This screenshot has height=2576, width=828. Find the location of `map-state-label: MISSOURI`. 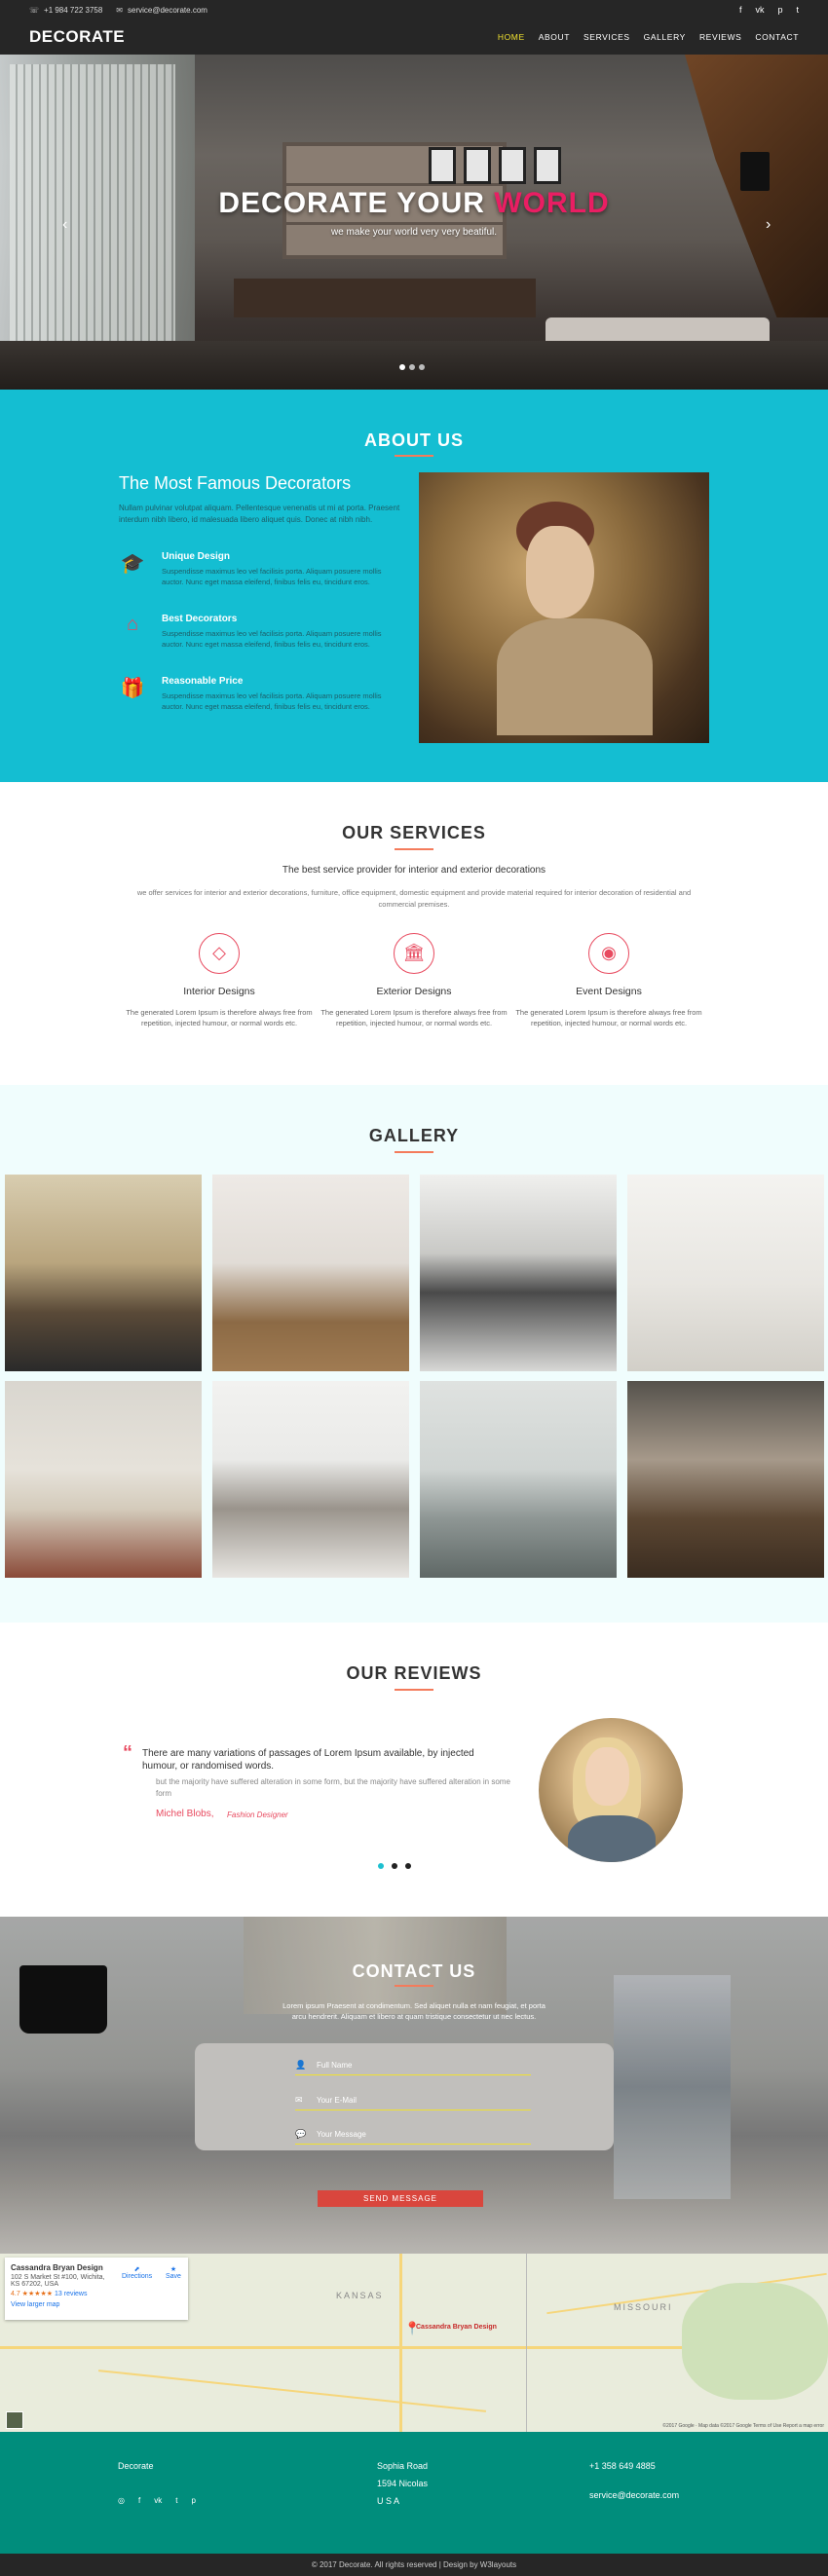

map-state-label: MISSOURI is located at coordinates (643, 2307).